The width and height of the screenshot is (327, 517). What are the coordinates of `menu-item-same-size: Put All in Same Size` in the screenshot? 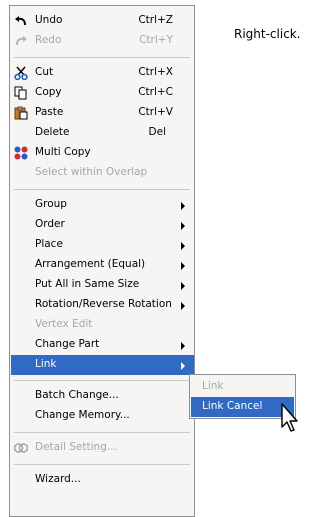 It's located at (102, 285).